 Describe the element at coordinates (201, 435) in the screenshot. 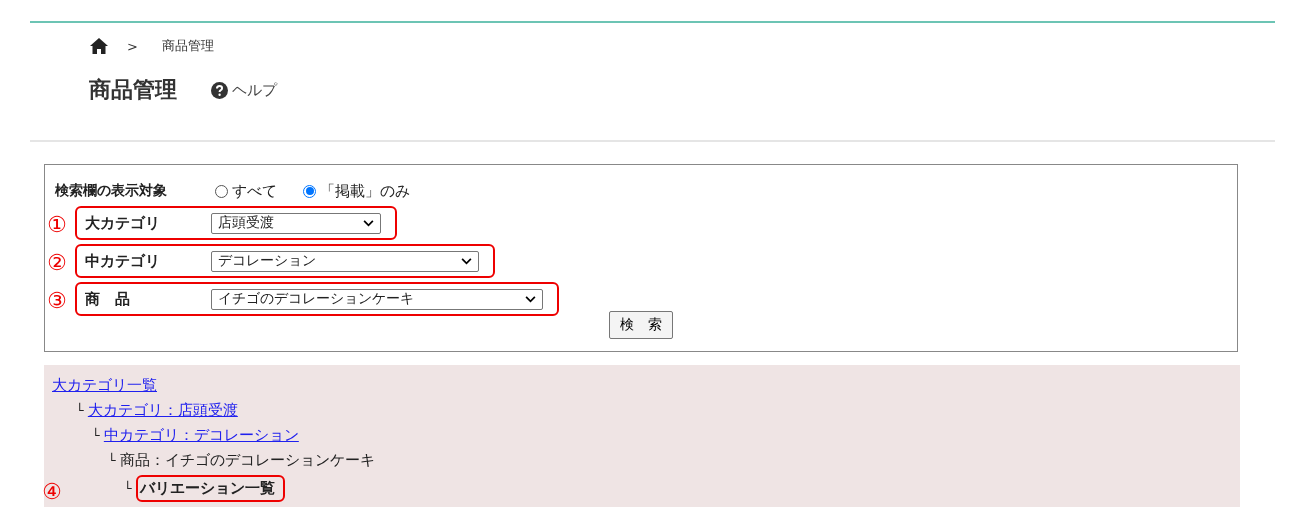

I see `tree-link: 中カテゴリ：デコレーション` at that location.